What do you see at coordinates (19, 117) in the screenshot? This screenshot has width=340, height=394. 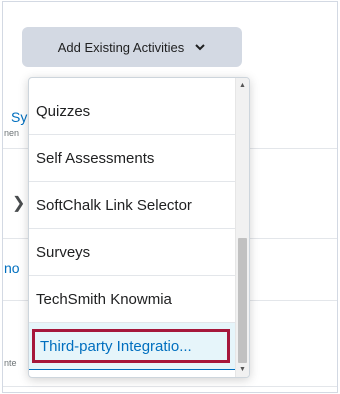 I see `background-title-fragment: Sy` at bounding box center [19, 117].